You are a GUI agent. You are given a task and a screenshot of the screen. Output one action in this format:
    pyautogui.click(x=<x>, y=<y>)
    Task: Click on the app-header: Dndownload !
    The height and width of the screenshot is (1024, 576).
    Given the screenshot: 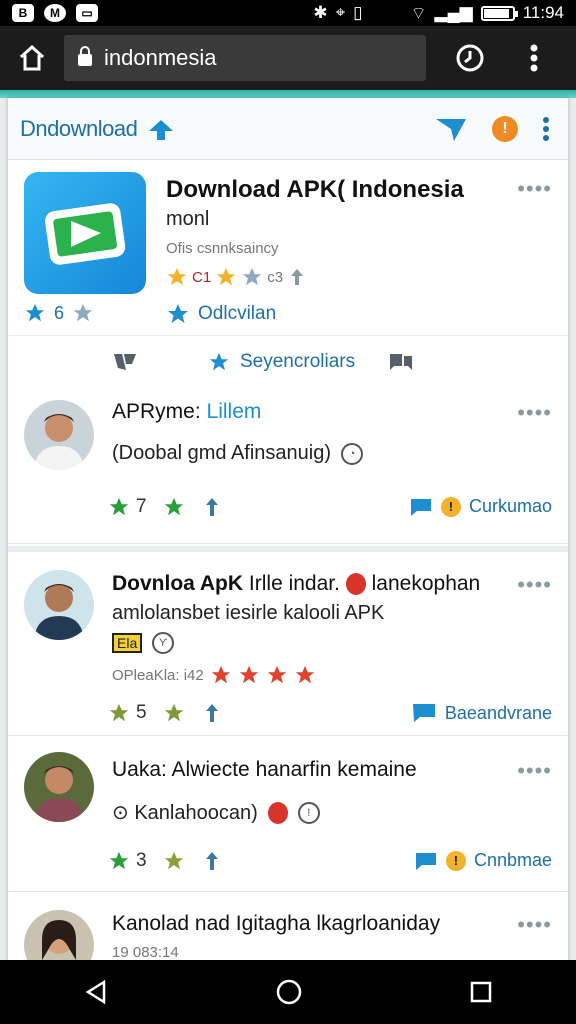 What is the action you would take?
    pyautogui.click(x=288, y=129)
    